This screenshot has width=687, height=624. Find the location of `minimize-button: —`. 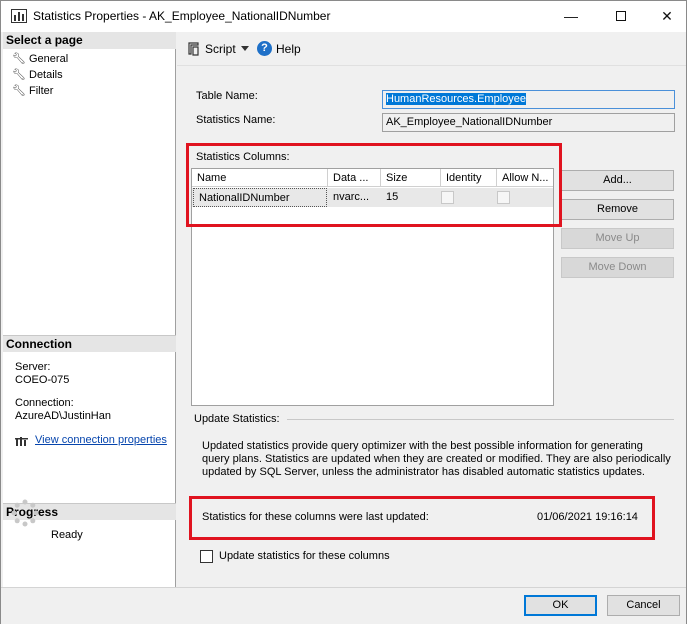

minimize-button: — is located at coordinates (571, 16).